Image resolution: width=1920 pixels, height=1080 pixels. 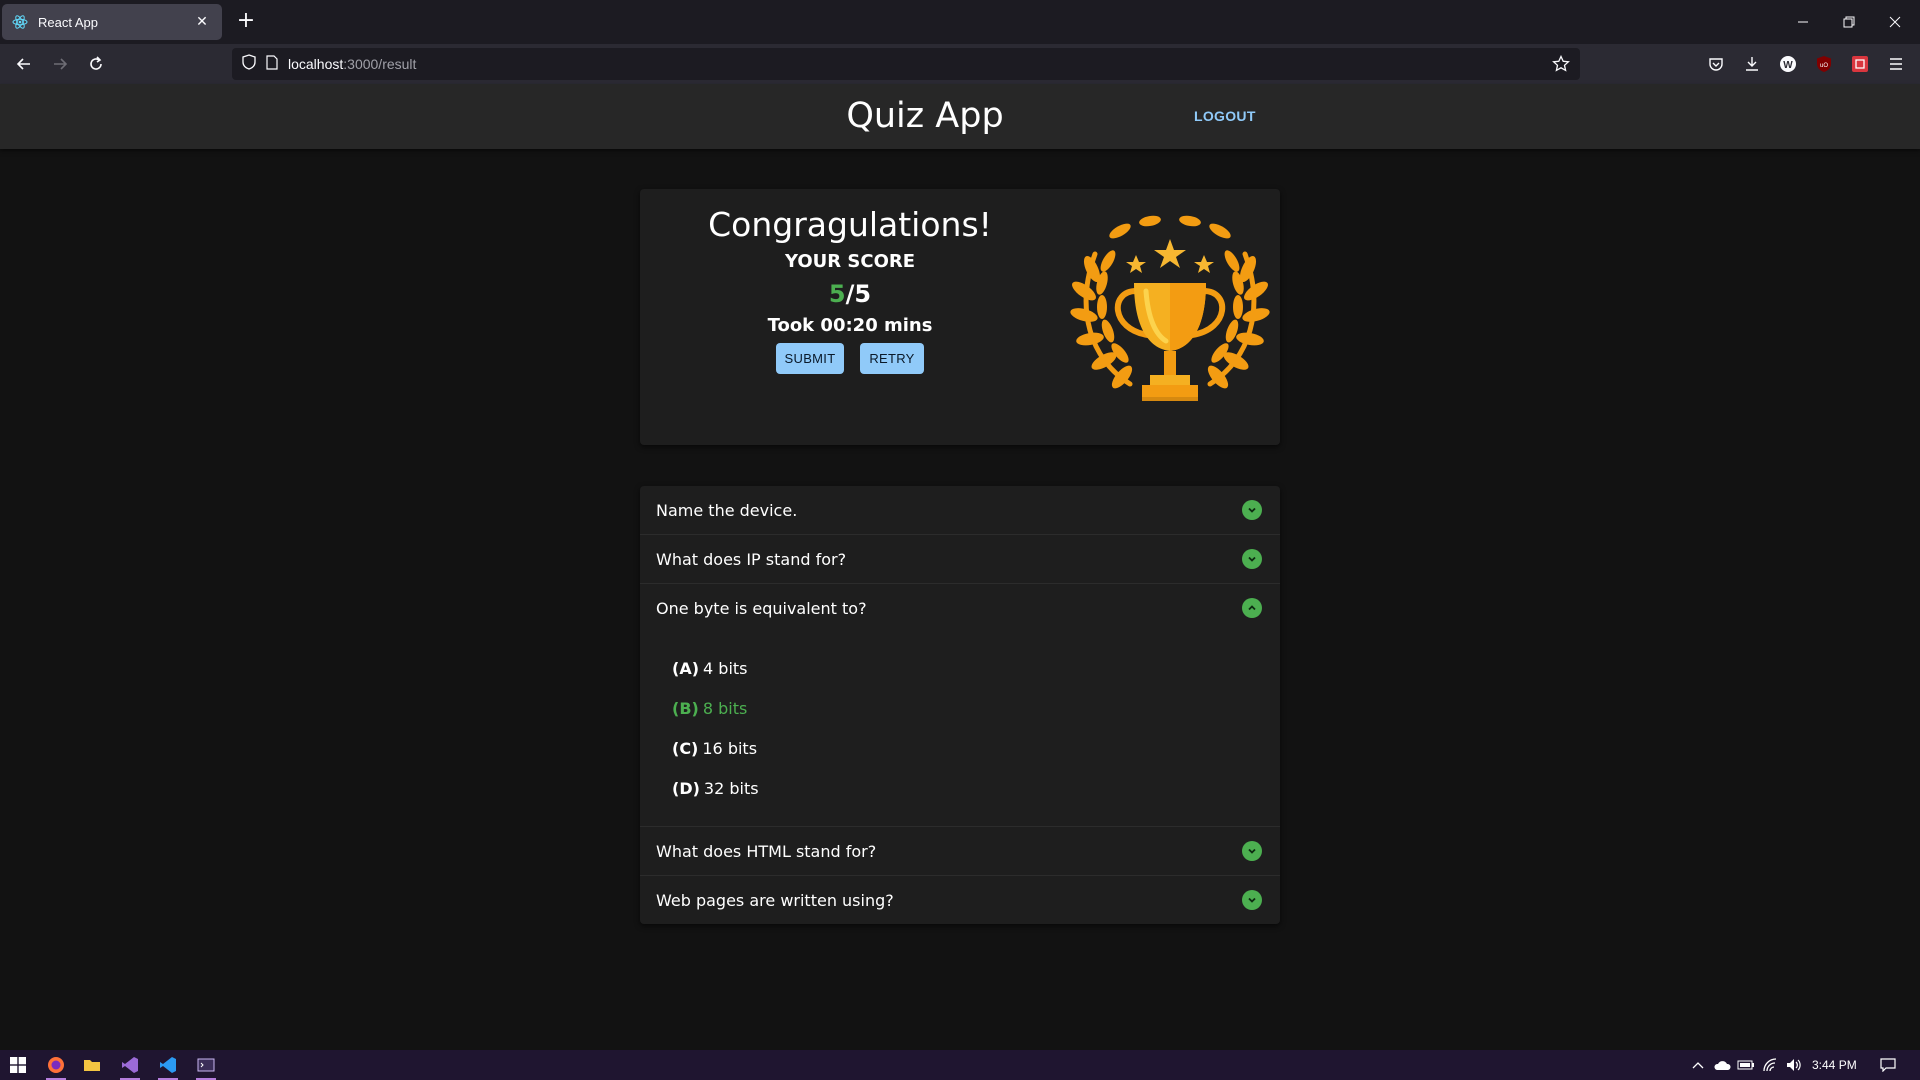 I want to click on svg-text: uO, so click(x=1824, y=66).